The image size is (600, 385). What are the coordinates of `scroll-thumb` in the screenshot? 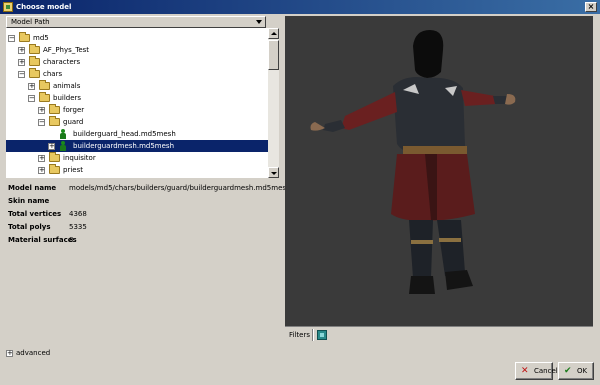 It's located at (273, 55).